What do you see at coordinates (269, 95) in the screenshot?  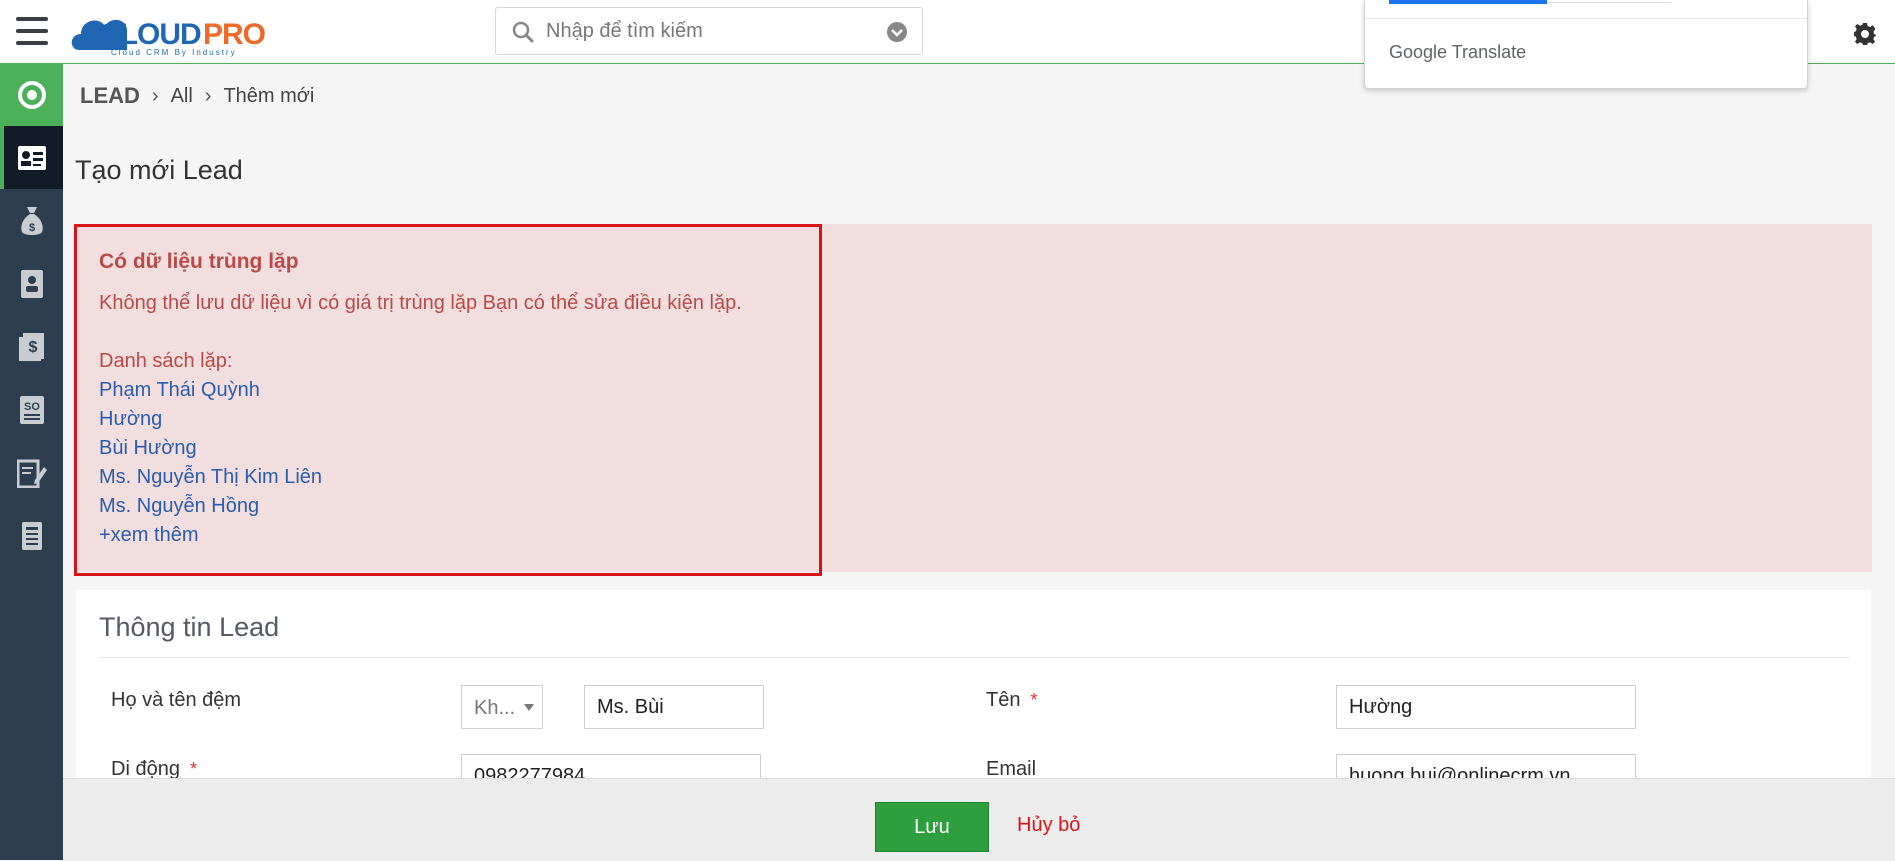 I see `breadcrumb-current: Thêm mới` at bounding box center [269, 95].